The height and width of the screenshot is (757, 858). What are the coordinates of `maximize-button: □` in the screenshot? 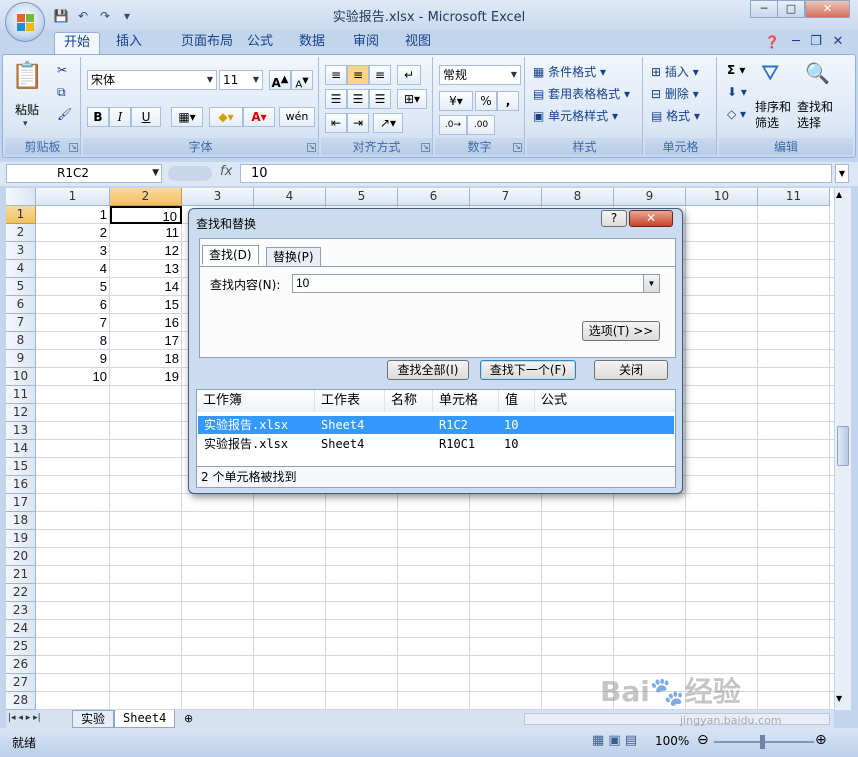 It's located at (791, 9).